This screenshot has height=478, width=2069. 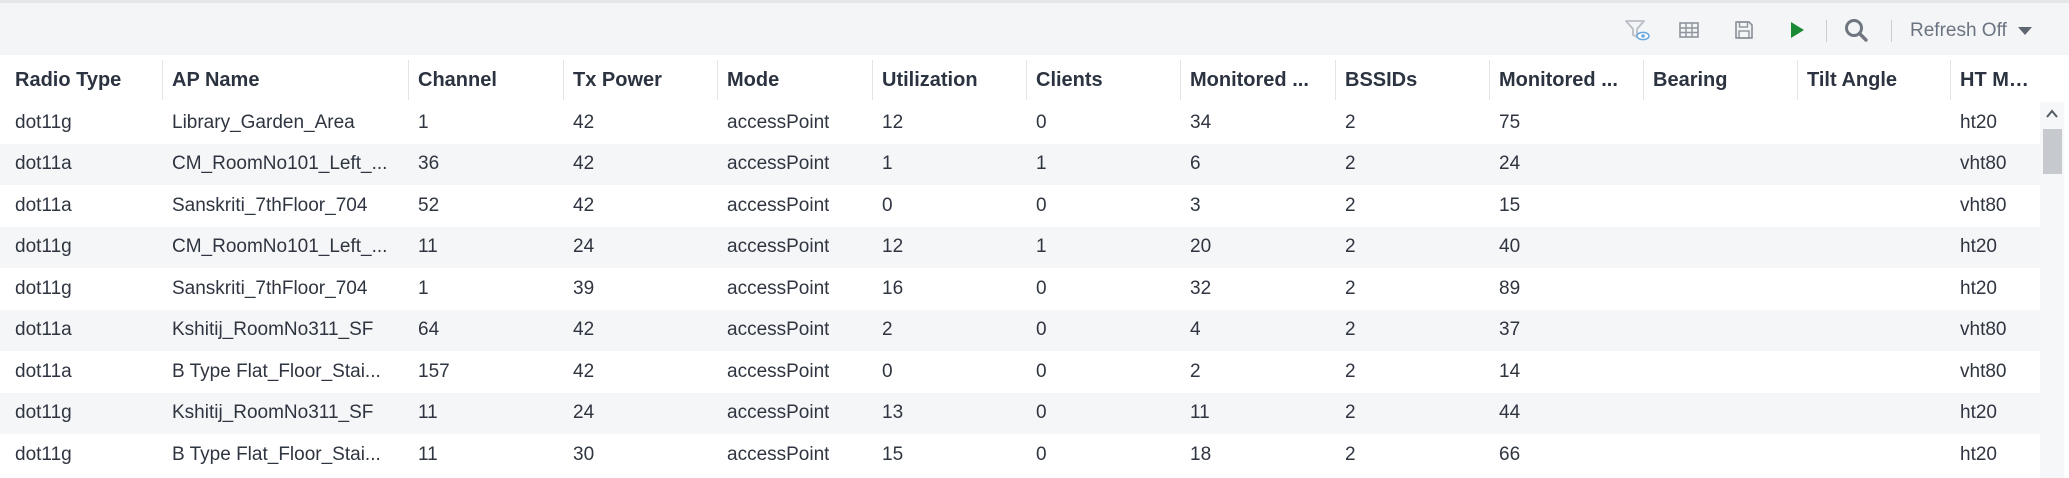 I want to click on scroll-up-arrow-icon, so click(x=2052, y=114).